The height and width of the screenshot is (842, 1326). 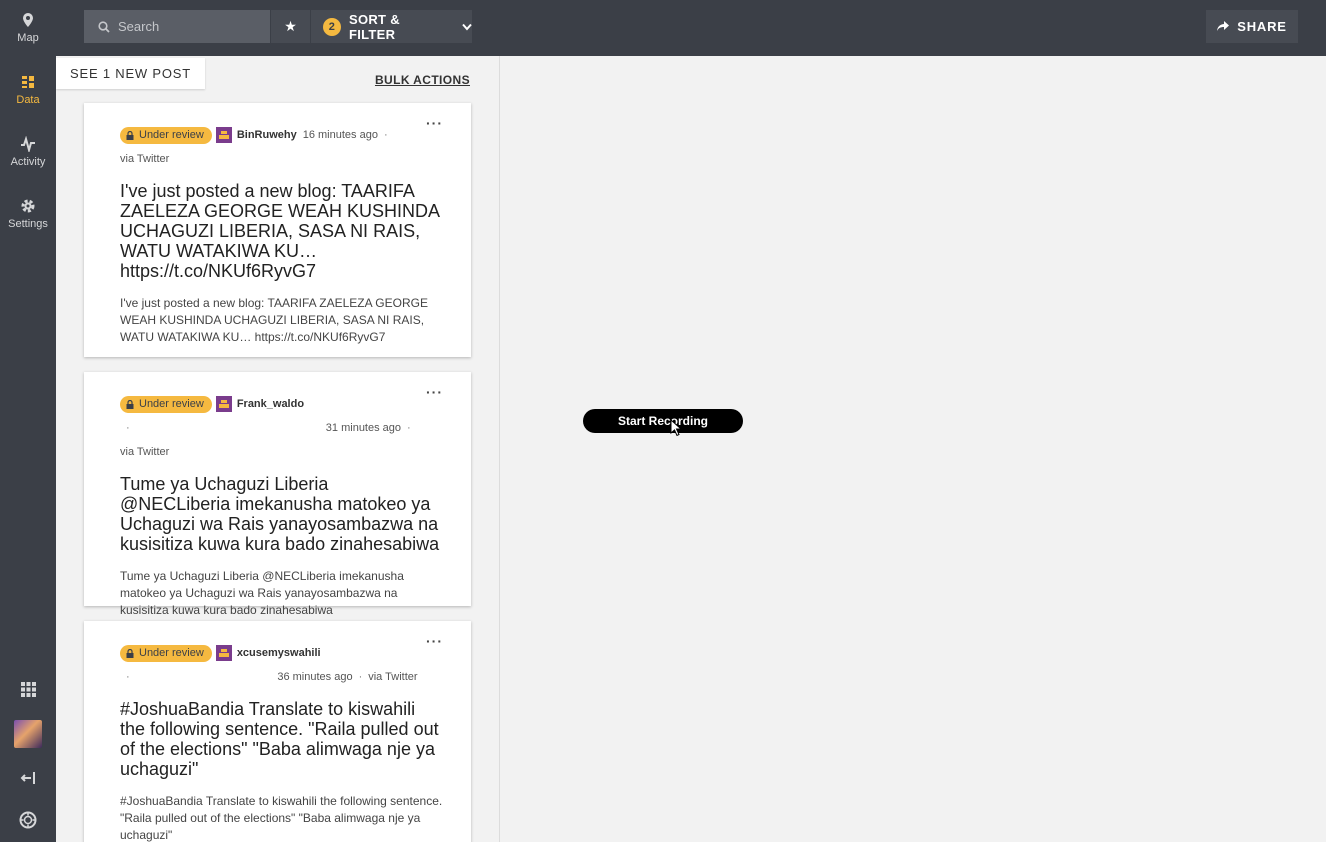 I want to click on top-bar: Search ★ 2 SORT & FILTER SHARE, so click(x=691, y=28).